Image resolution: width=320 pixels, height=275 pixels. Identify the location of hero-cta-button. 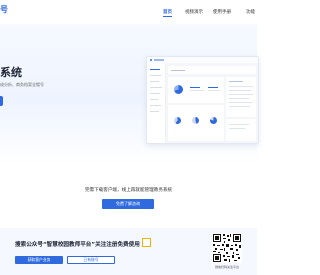
(1, 101).